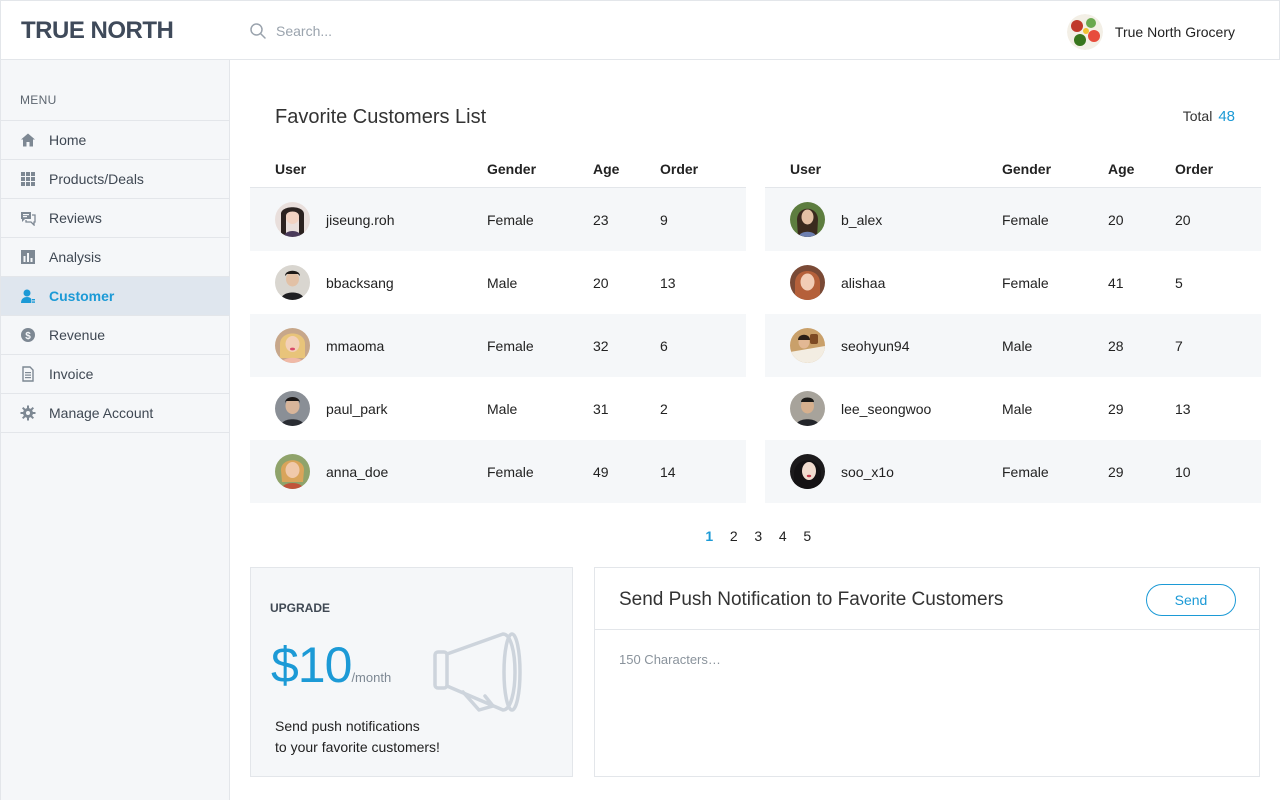  I want to click on user-name: anna_doe, so click(357, 472).